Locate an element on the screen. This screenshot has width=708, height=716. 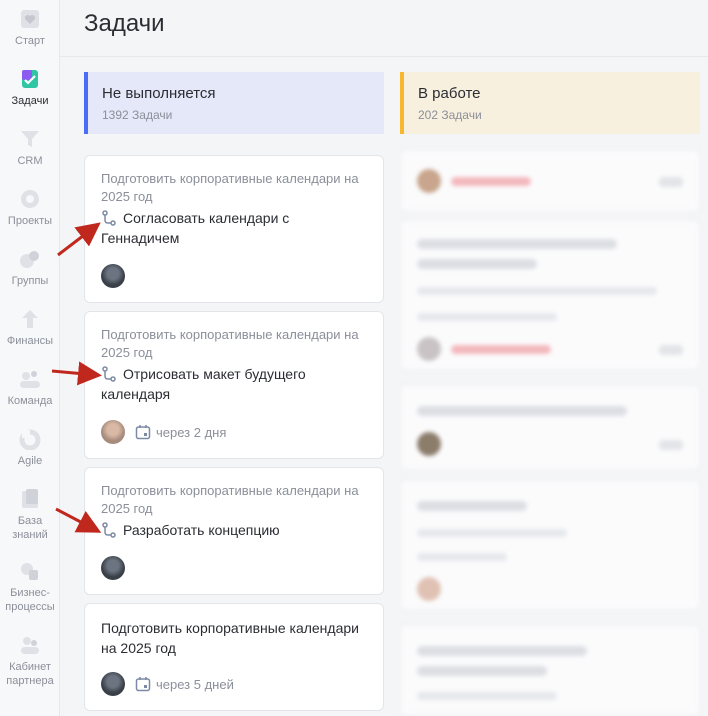
finance-icon is located at coordinates (30, 319).